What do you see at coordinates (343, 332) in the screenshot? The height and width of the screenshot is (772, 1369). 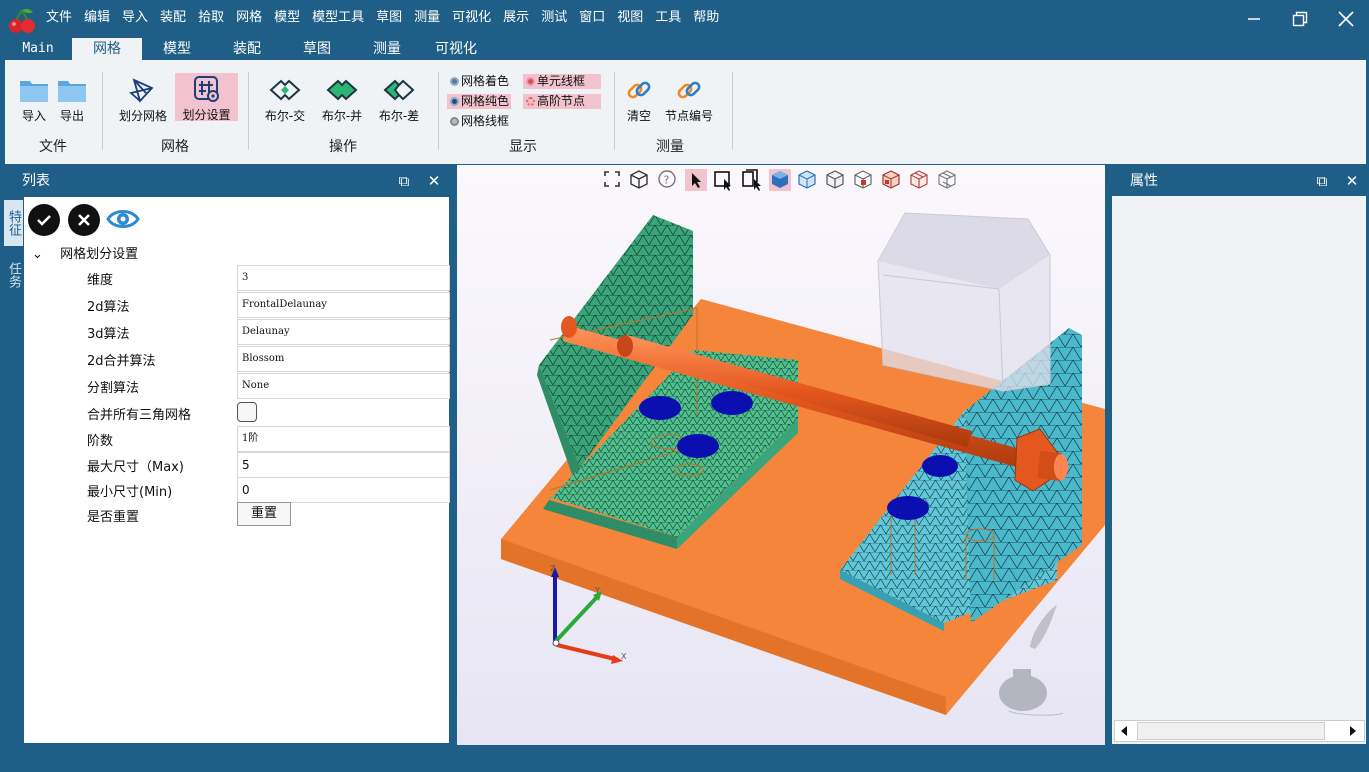 I see `3d-algorithm-field: Delaunay` at bounding box center [343, 332].